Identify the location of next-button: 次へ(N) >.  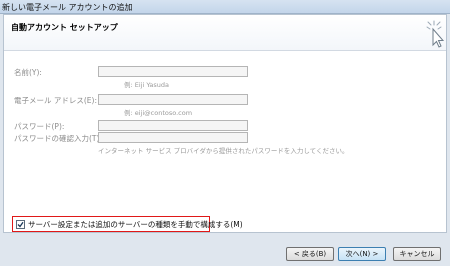
(362, 254).